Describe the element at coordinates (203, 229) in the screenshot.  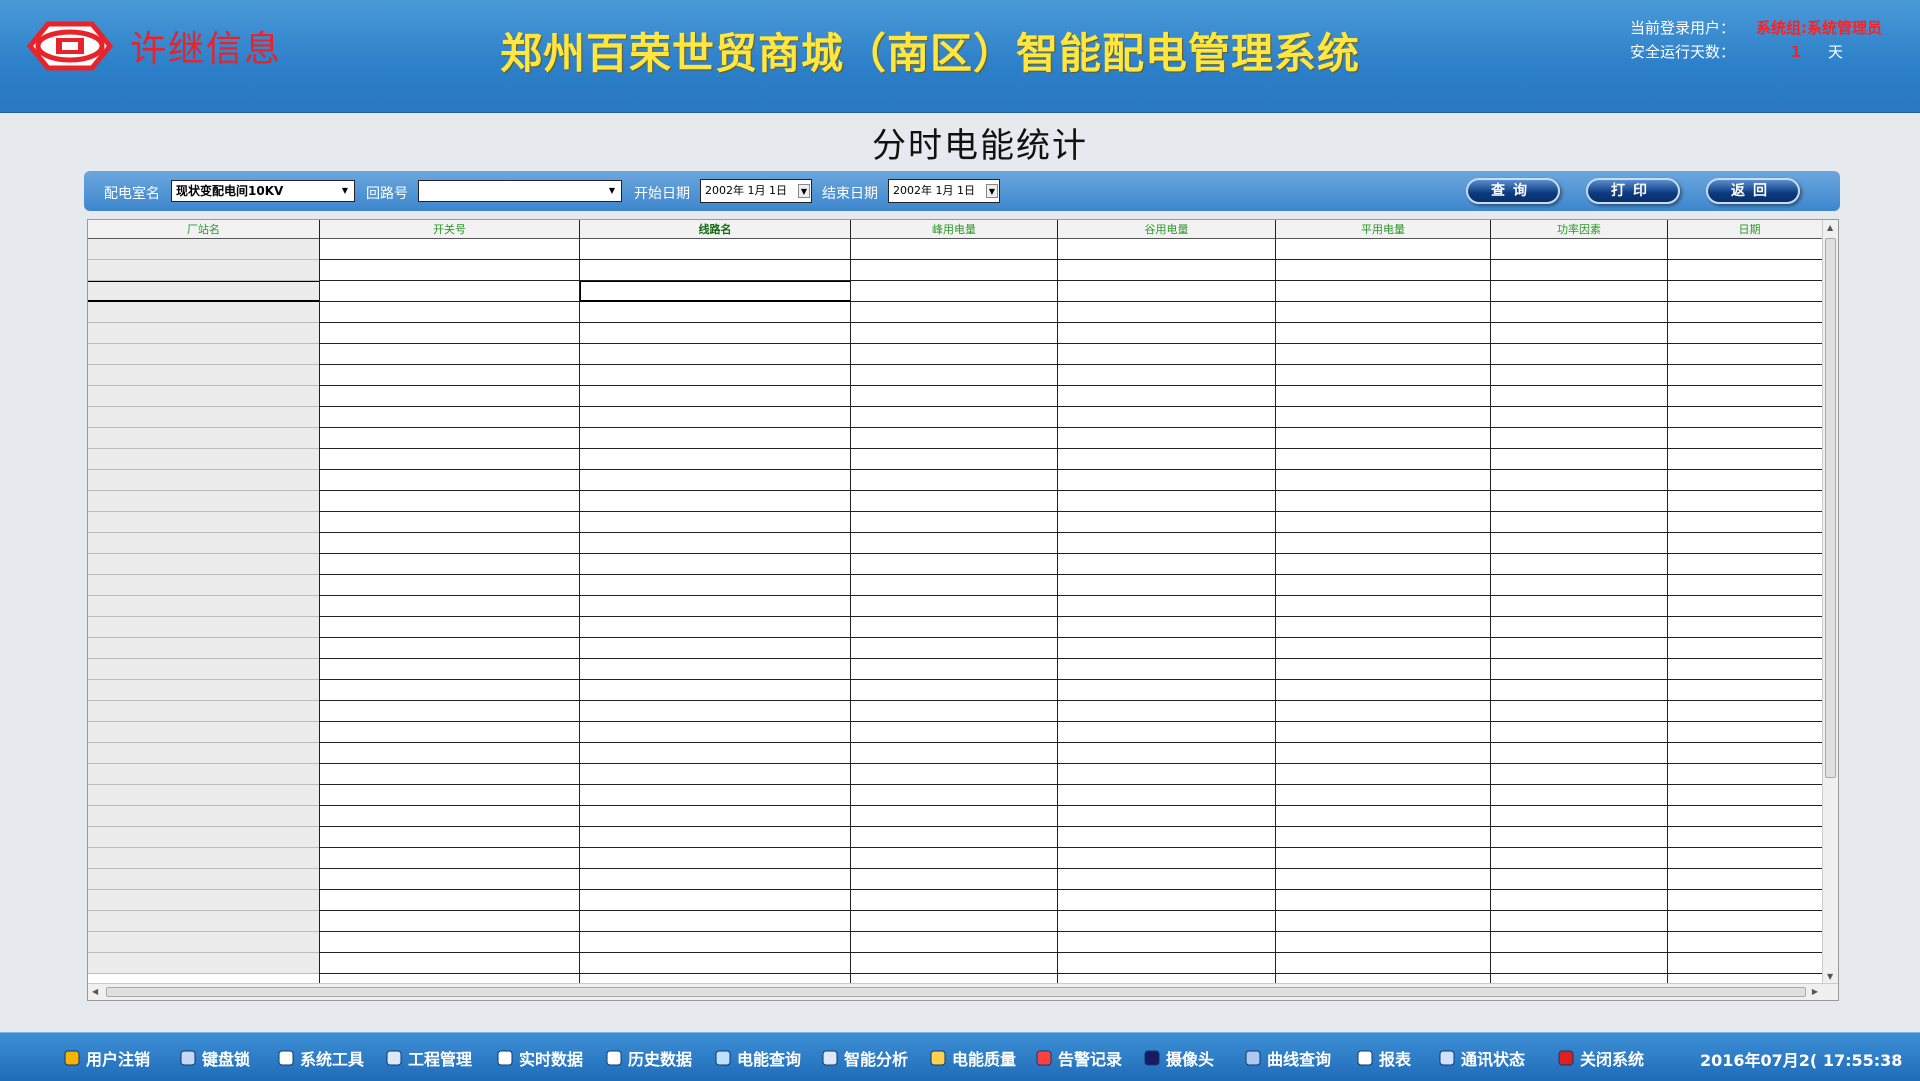
I see `column-header: 厂站名` at that location.